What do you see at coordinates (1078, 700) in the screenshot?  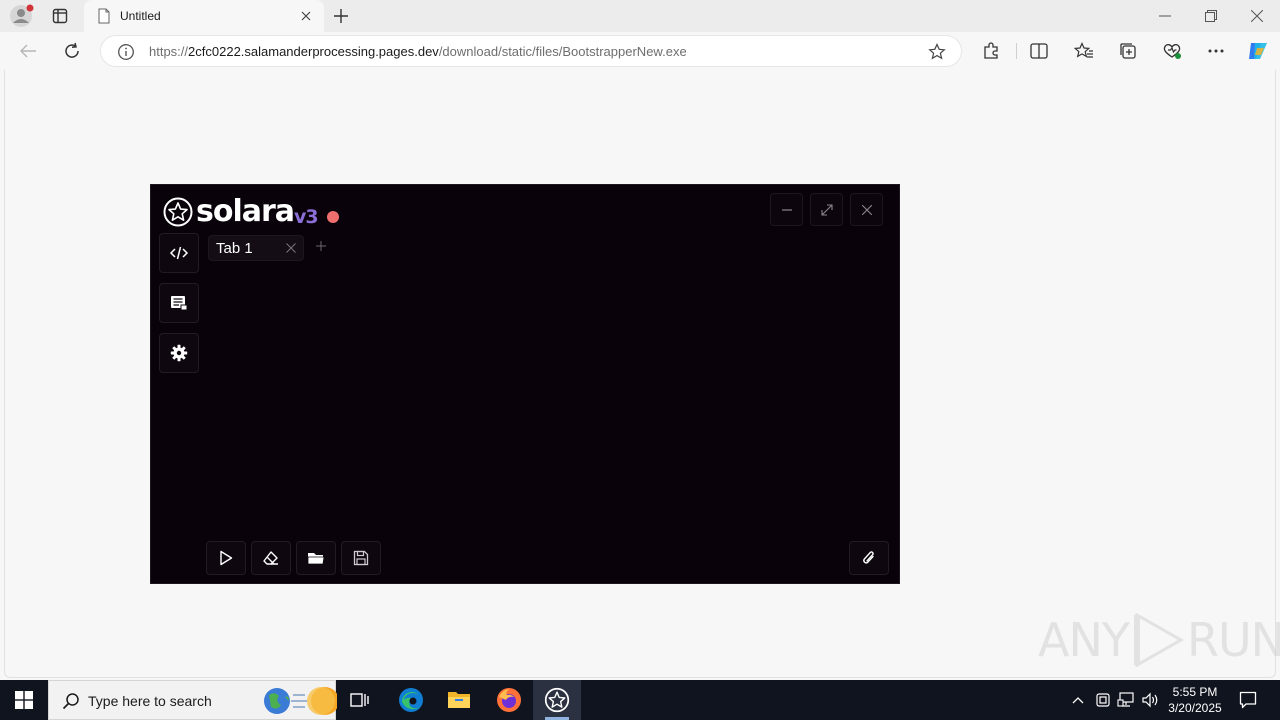 I see `show-hidden-icons-chevron-icon` at bounding box center [1078, 700].